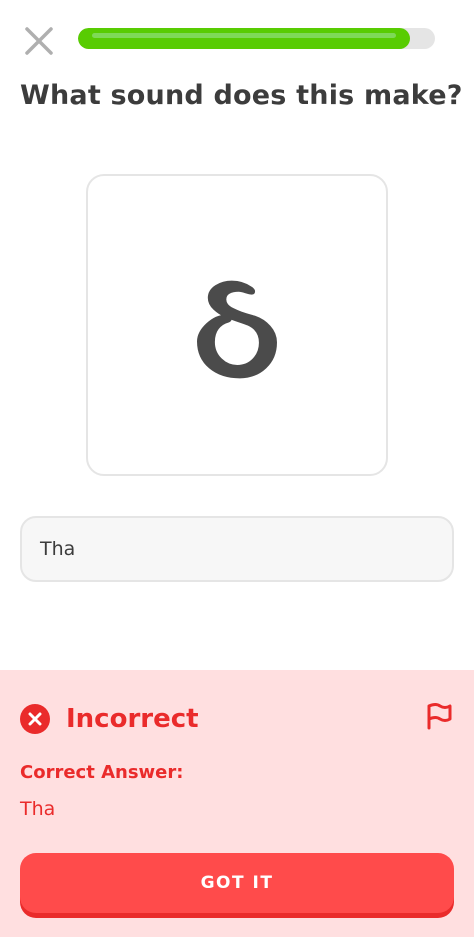 This screenshot has height=937, width=474. What do you see at coordinates (241, 95) in the screenshot?
I see `prompt-title: What sound does this make?` at bounding box center [241, 95].